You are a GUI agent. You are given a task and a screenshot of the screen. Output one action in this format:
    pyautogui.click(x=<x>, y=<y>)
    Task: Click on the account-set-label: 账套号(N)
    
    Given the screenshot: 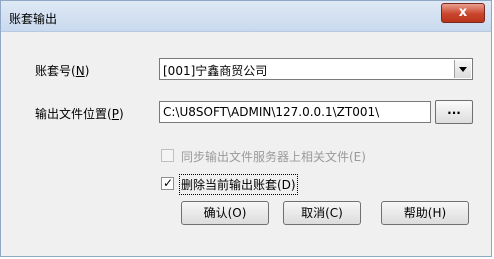 What is the action you would take?
    pyautogui.click(x=62, y=71)
    